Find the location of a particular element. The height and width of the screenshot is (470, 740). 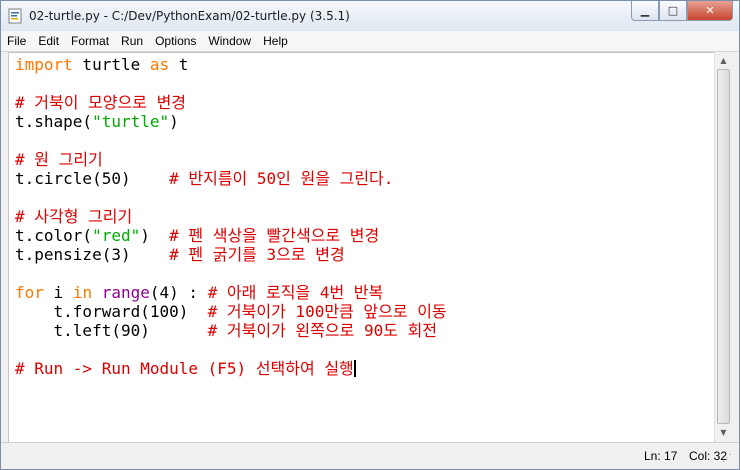

scroll-down-arrow-icon: ▼ is located at coordinates (723, 432).